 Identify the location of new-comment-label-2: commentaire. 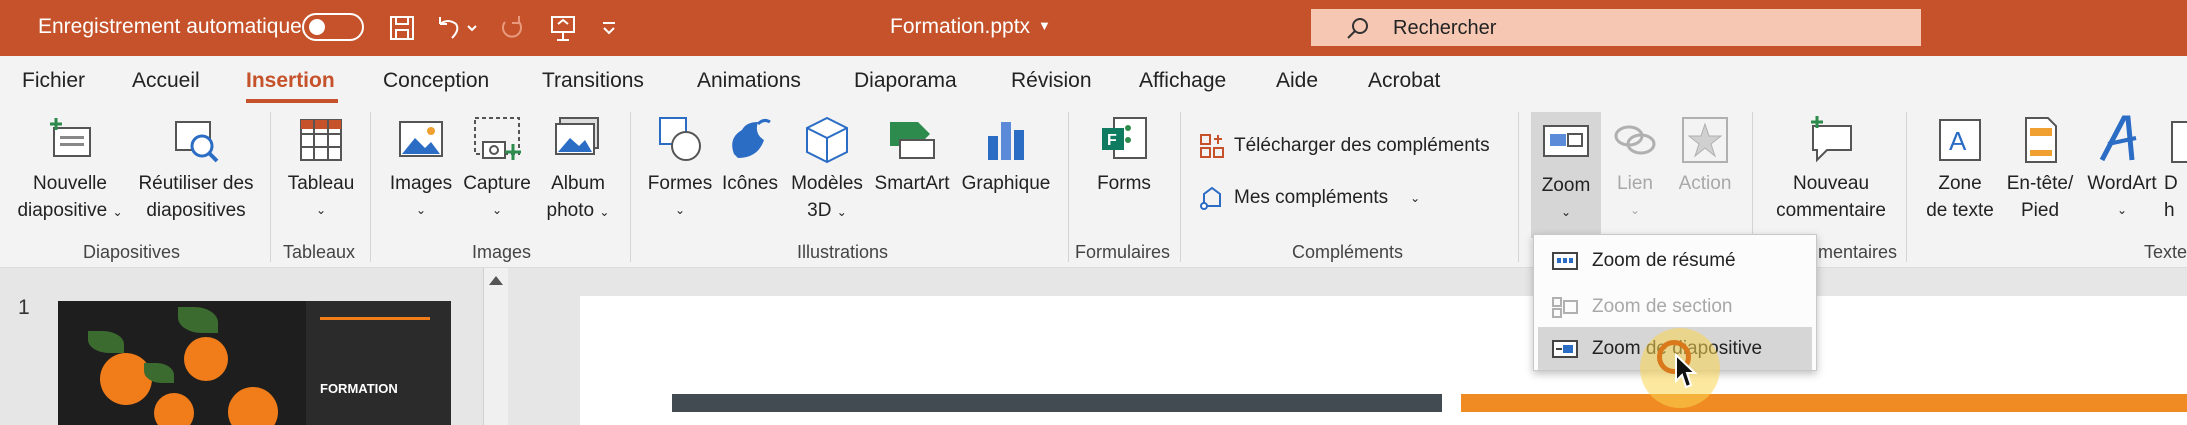
(1831, 210).